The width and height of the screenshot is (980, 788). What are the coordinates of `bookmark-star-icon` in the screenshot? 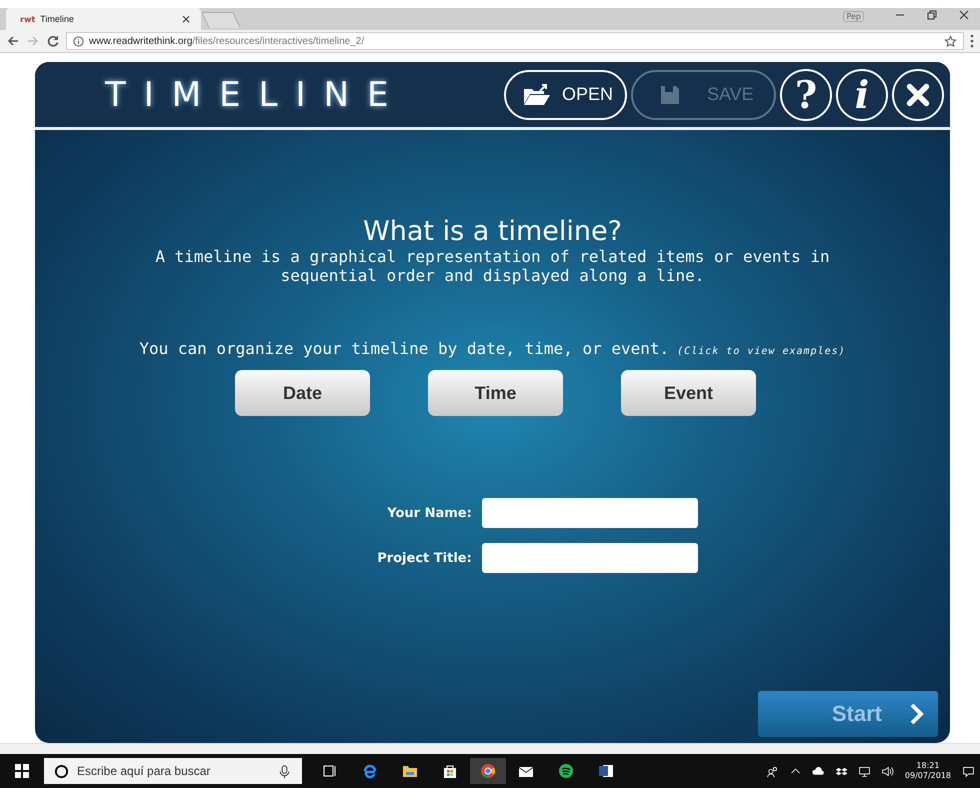 It's located at (950, 41).